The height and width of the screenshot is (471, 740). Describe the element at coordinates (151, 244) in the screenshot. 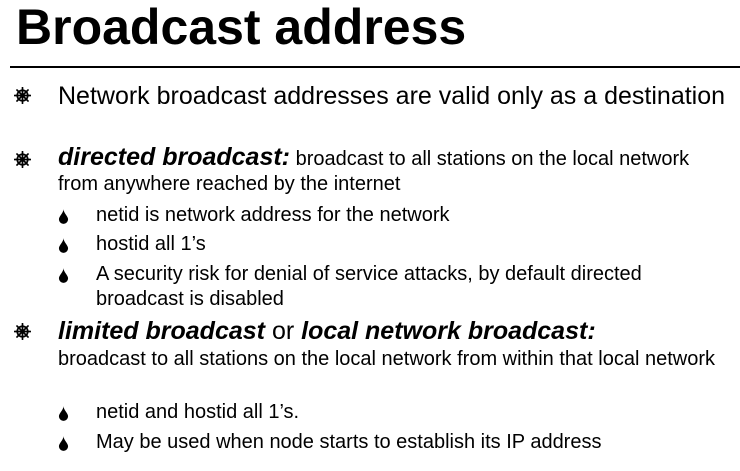

I see `subbullet-hostid: hostid all 1’s` at that location.